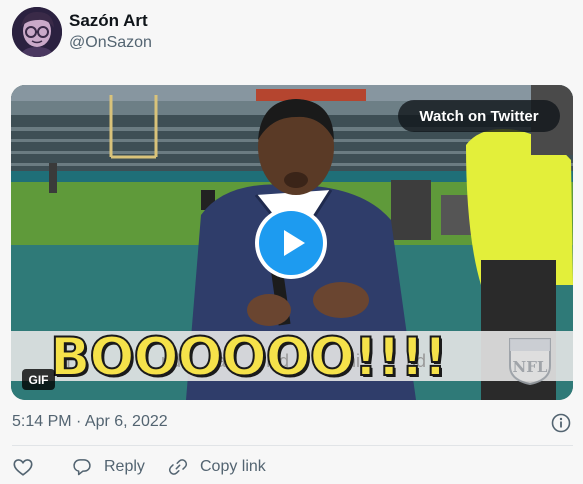 The image size is (583, 484). I want to click on reply-button: Reply, so click(108, 467).